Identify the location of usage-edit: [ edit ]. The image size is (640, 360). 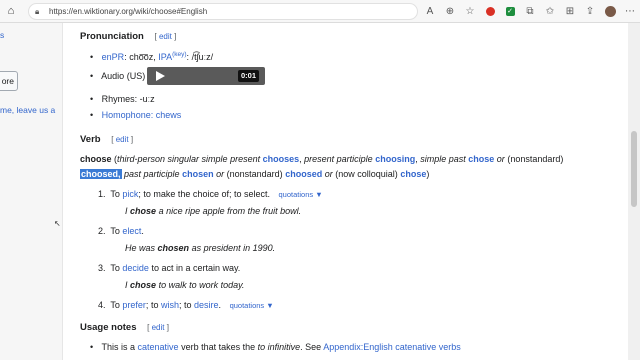
(158, 327).